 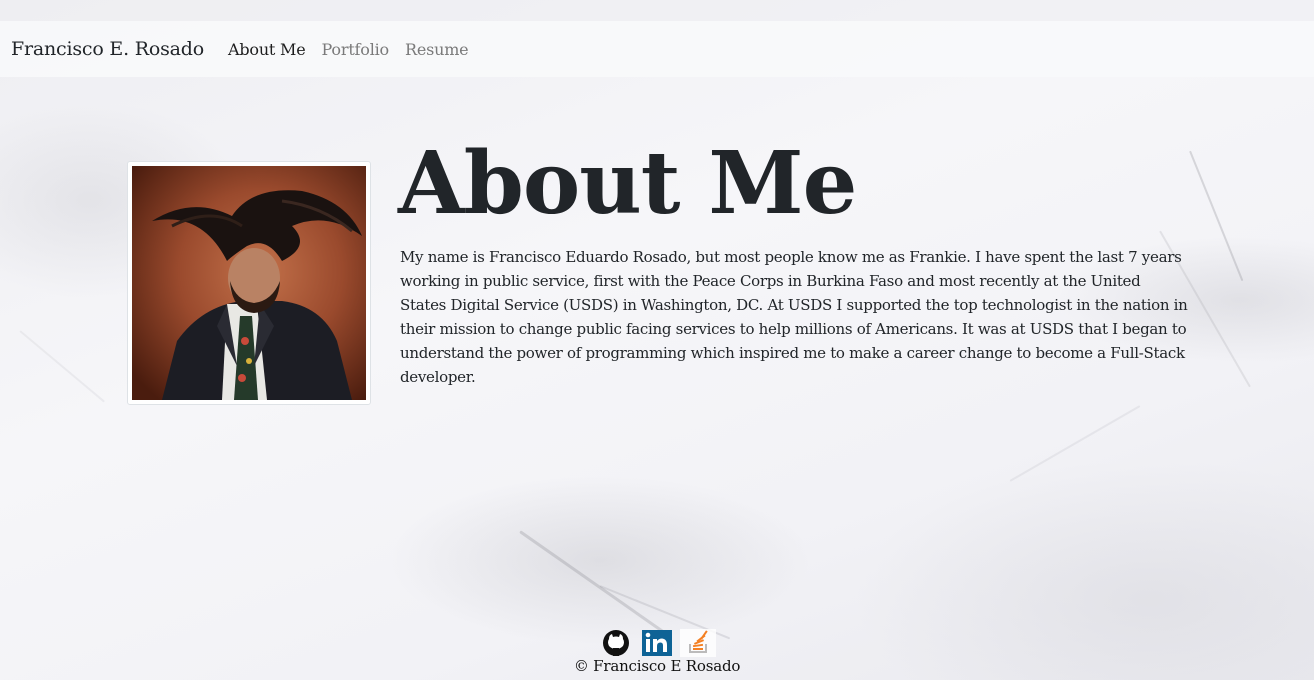 I want to click on footer: © Francisco E Rosado, so click(x=657, y=651).